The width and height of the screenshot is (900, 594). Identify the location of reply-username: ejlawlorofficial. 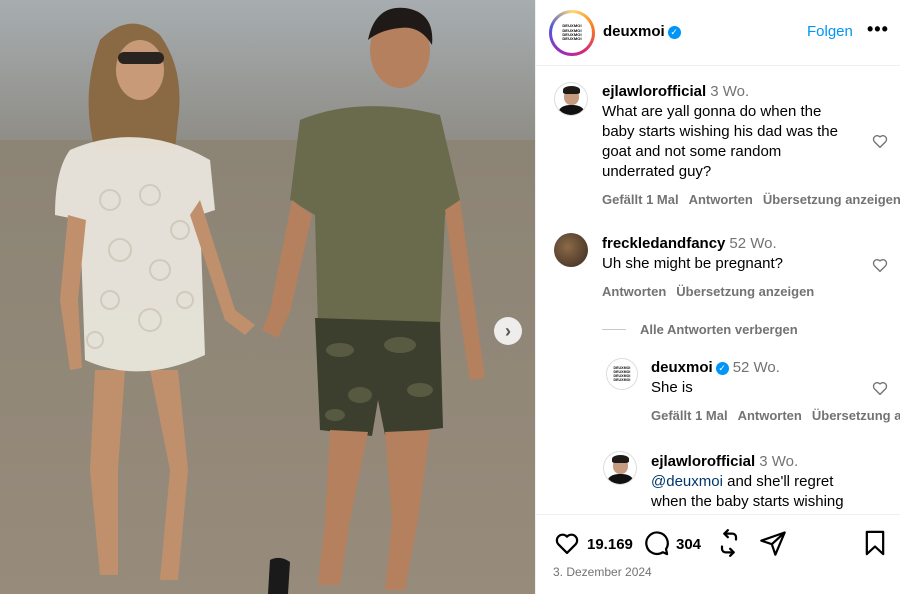
(703, 461).